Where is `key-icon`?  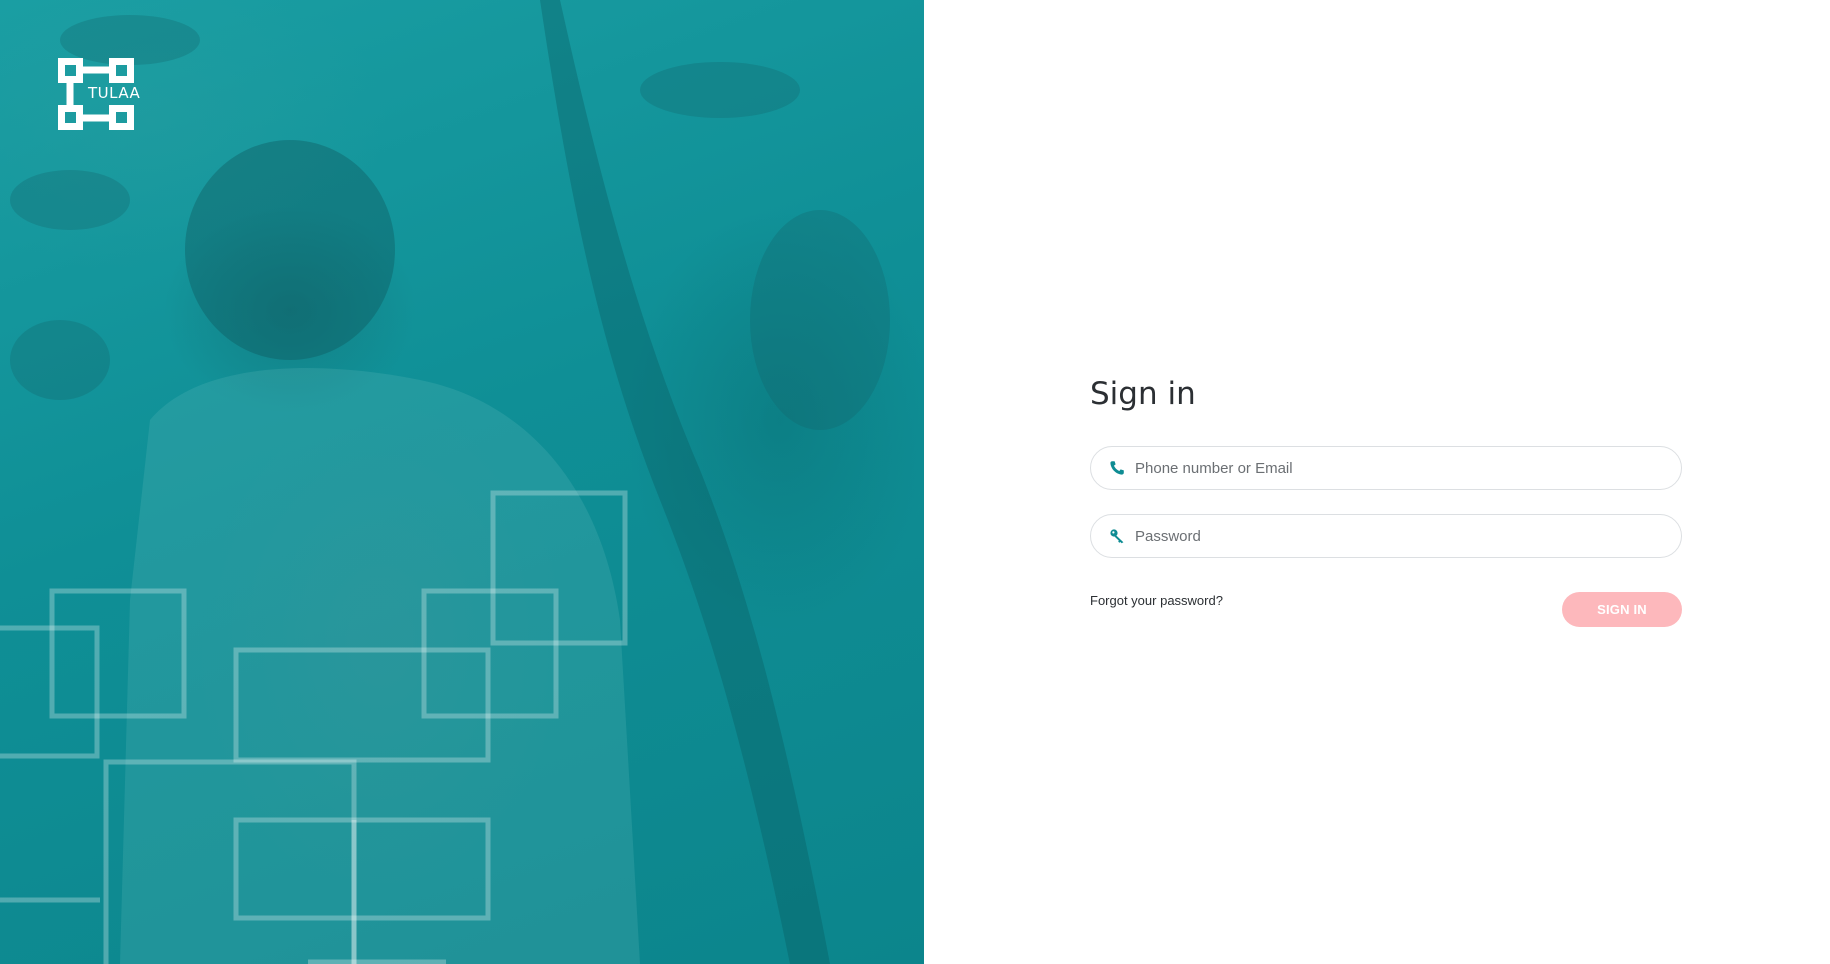 key-icon is located at coordinates (1117, 536).